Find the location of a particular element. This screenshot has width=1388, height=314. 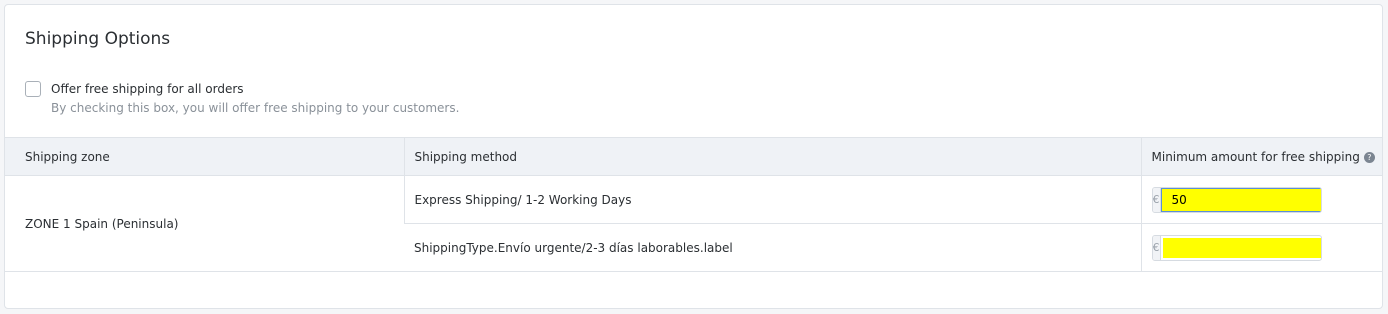

section-title: Shipping Options is located at coordinates (98, 39).